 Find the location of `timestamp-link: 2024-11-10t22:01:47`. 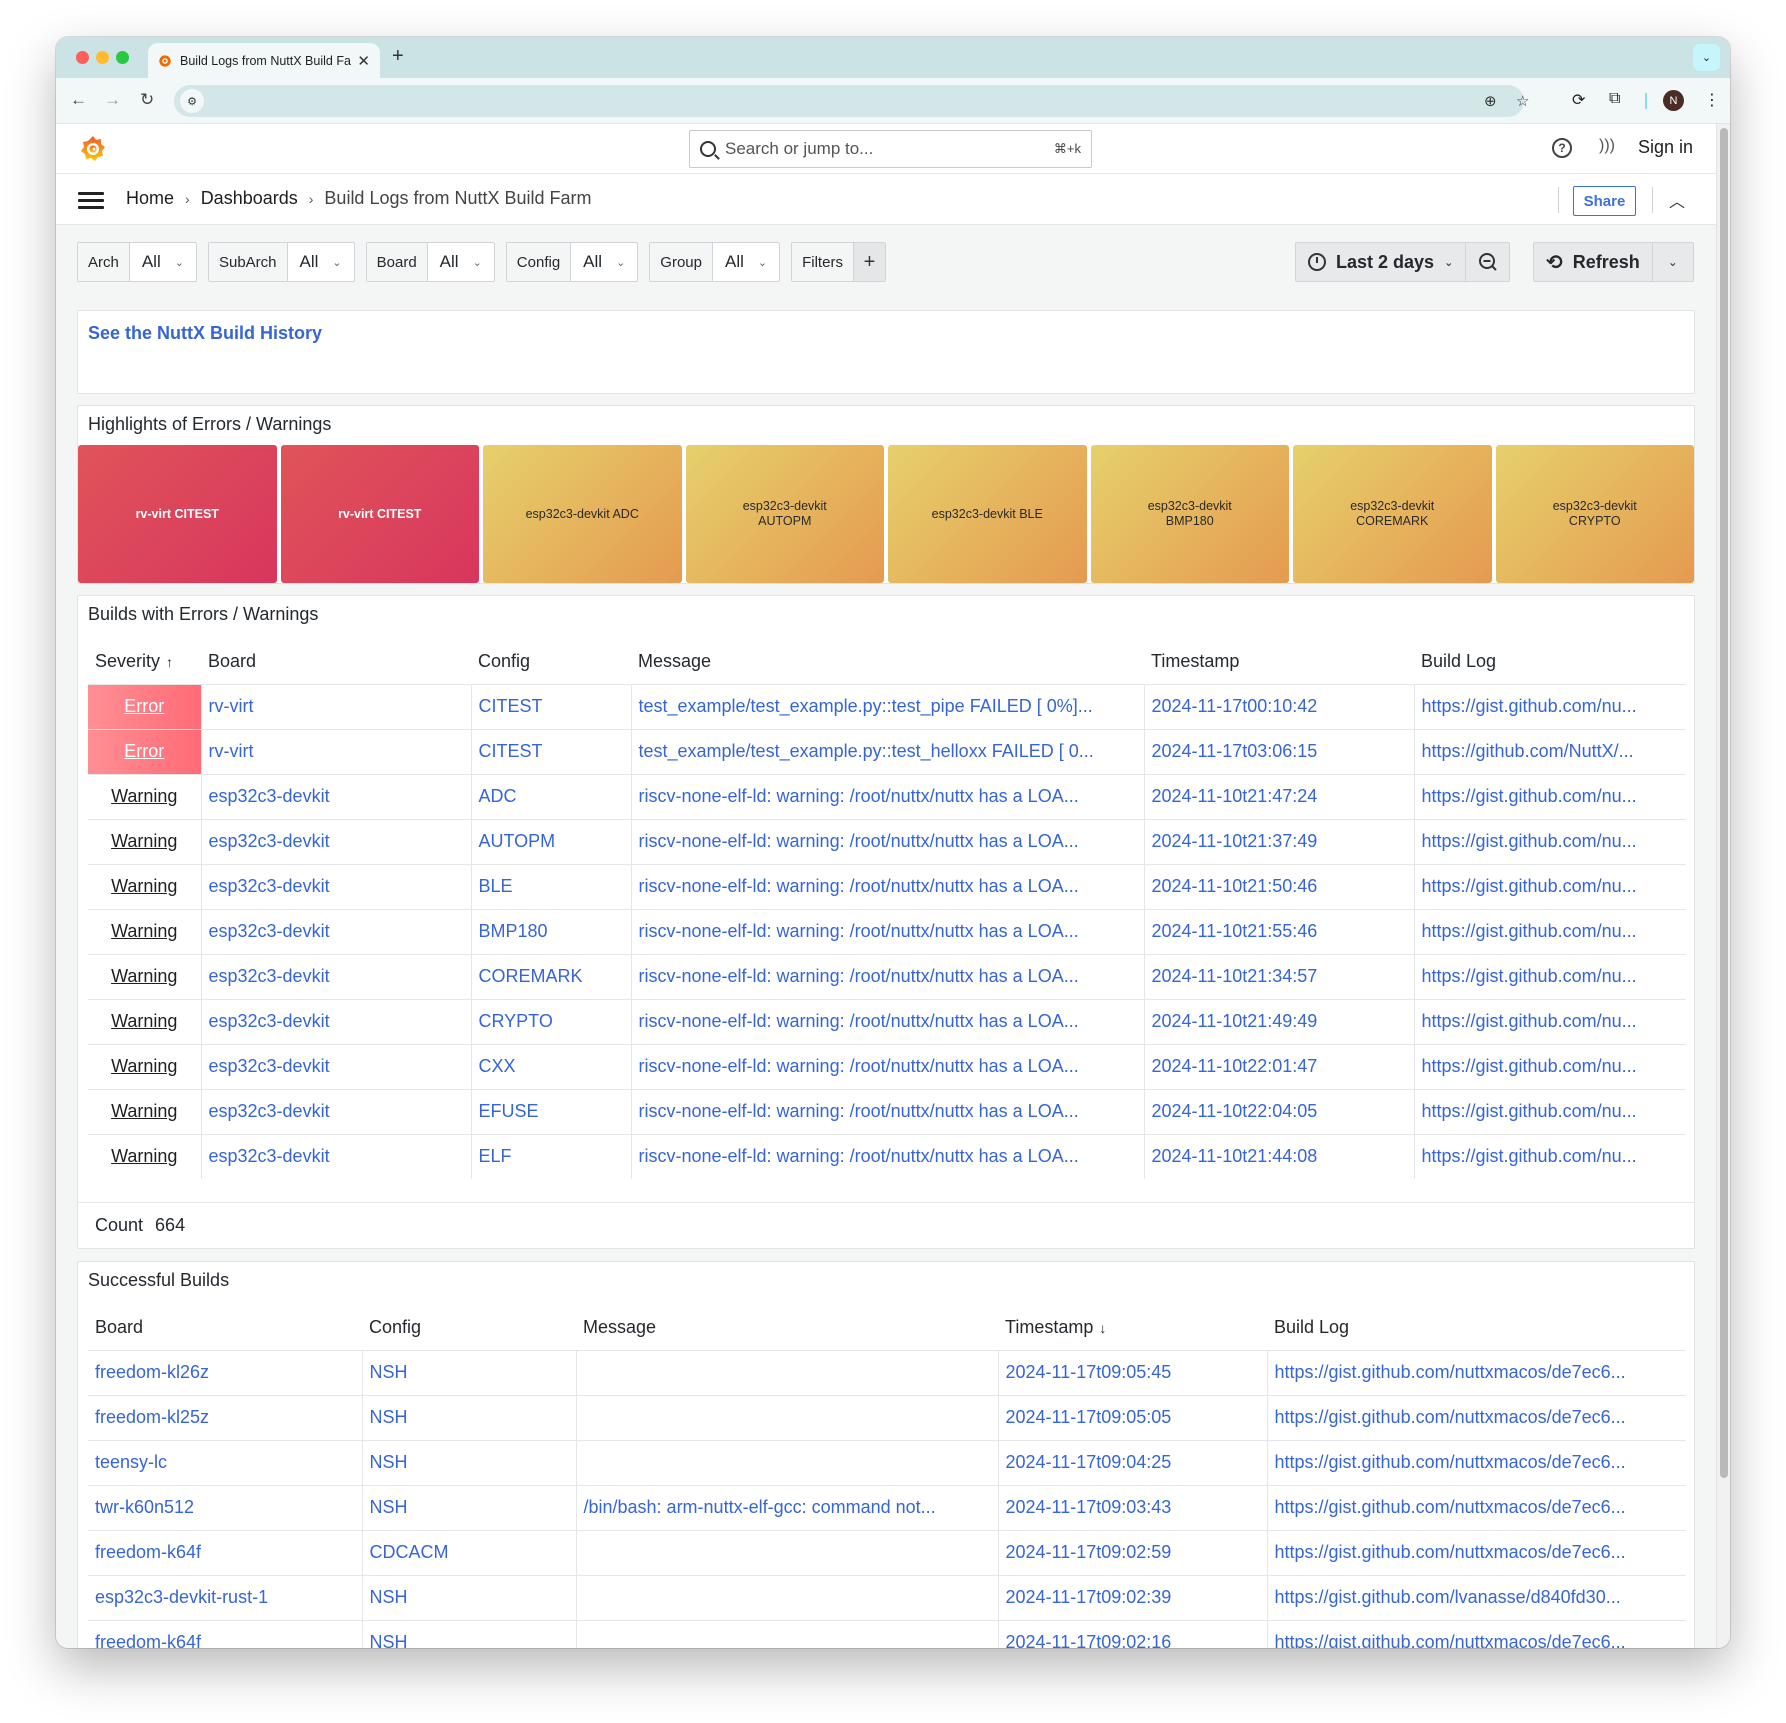

timestamp-link: 2024-11-10t22:01:47 is located at coordinates (1235, 1066).